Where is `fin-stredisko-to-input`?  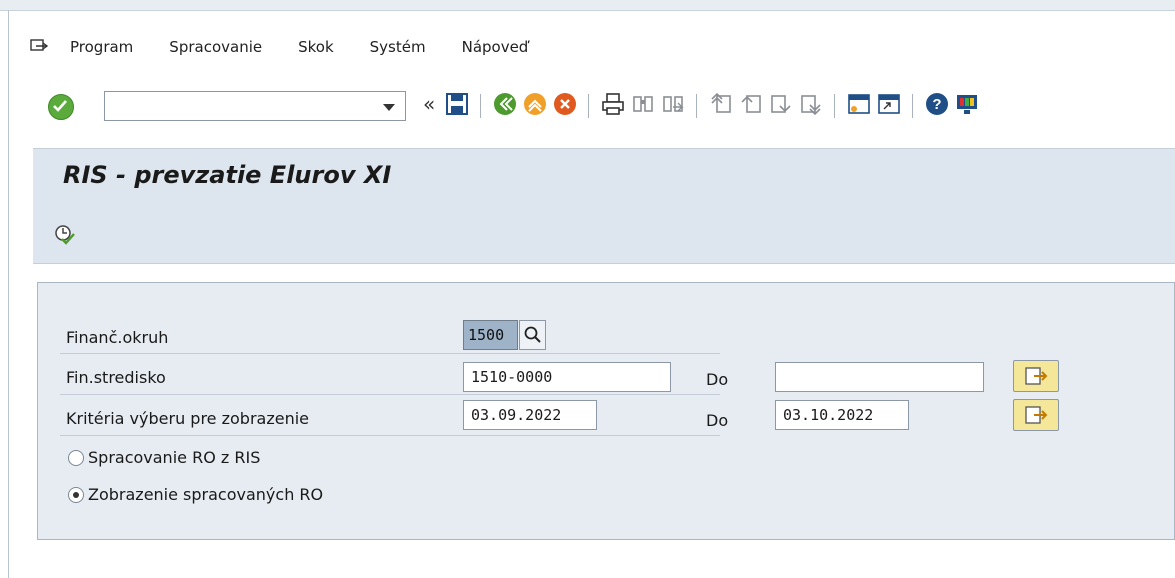 fin-stredisko-to-input is located at coordinates (879, 377).